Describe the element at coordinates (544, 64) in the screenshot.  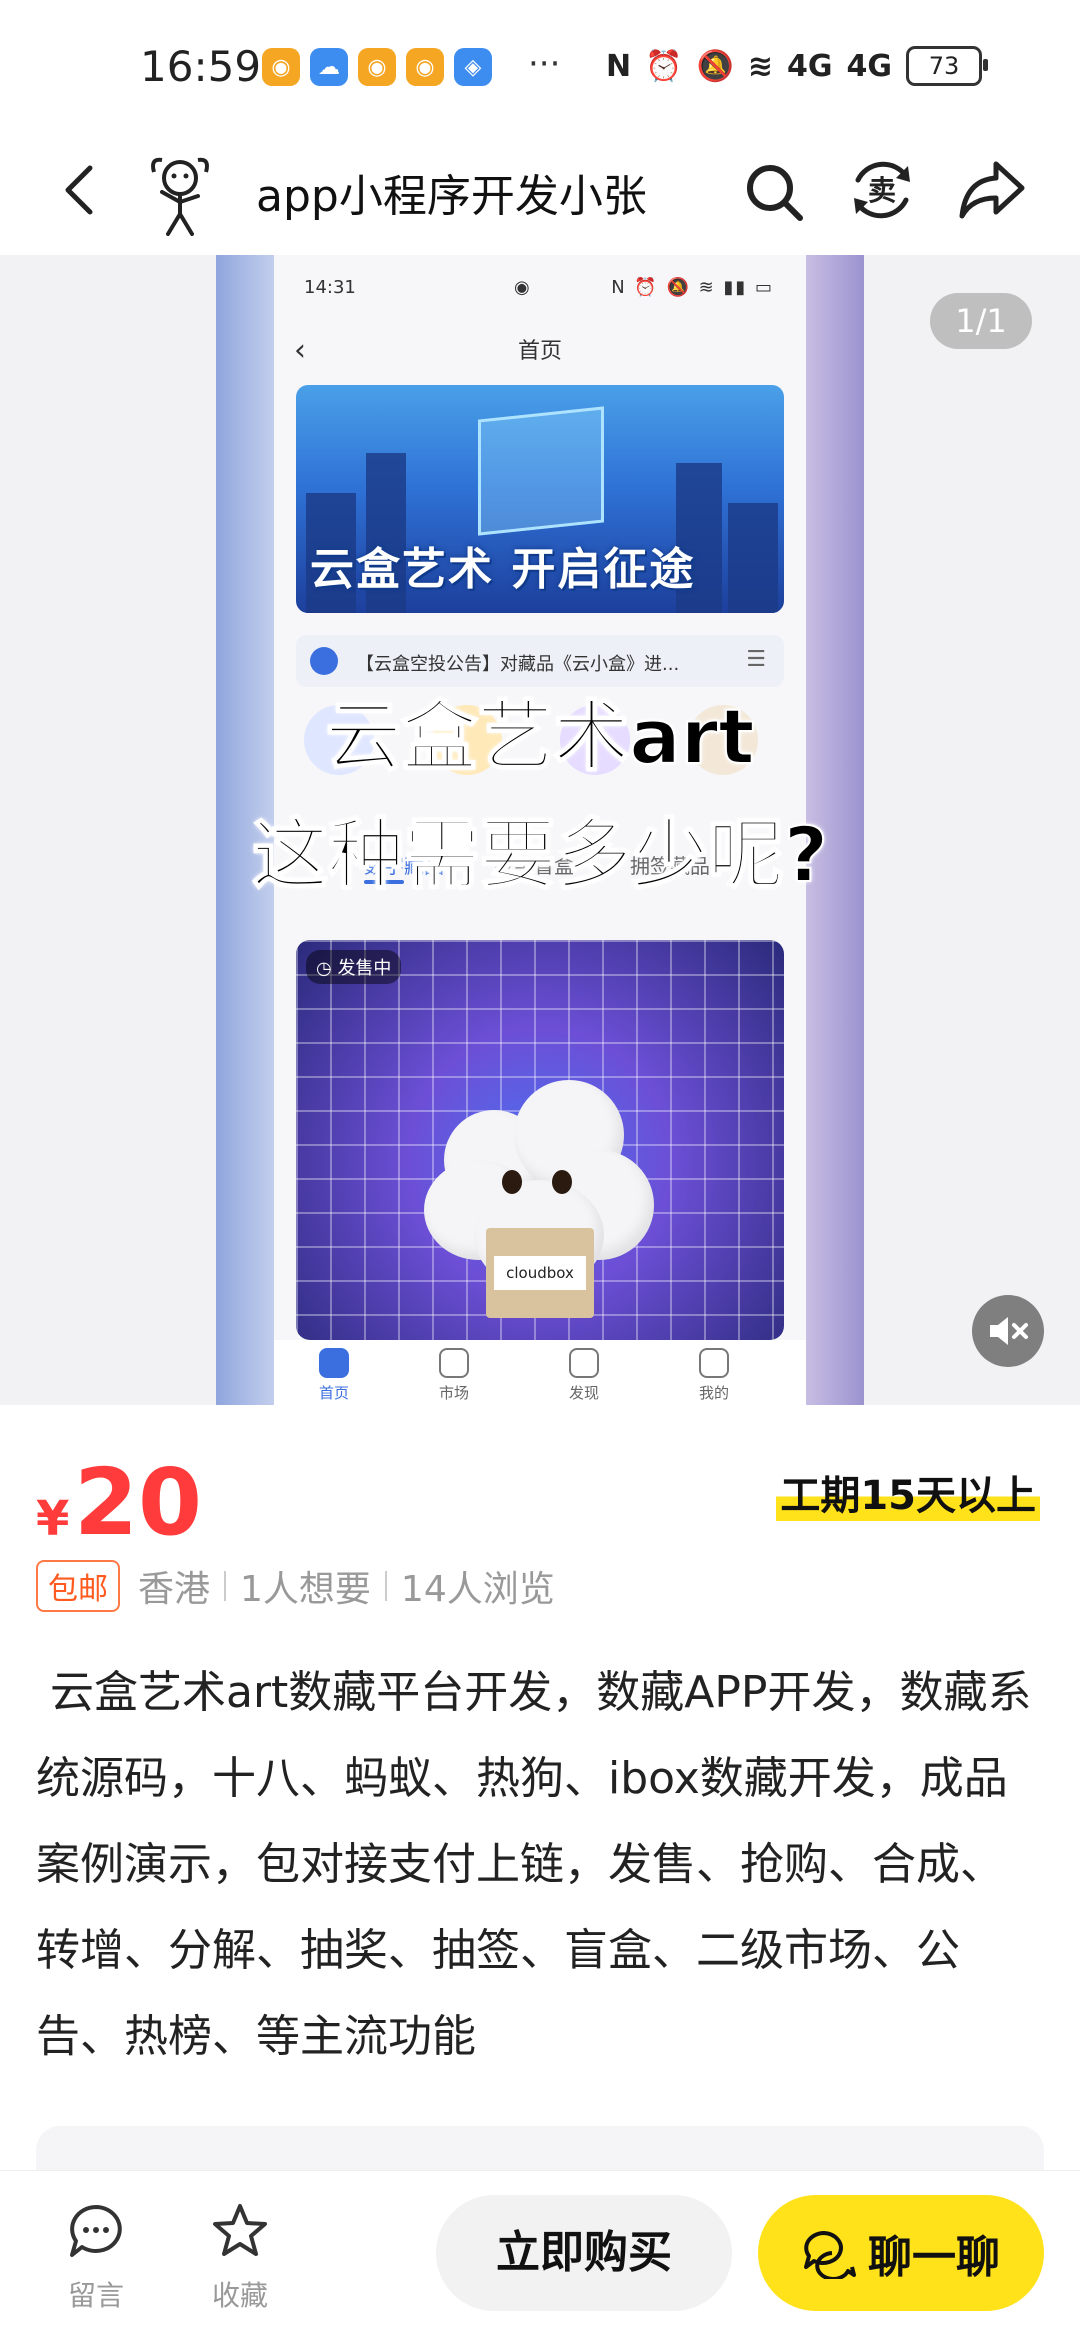
I see `more-notifications-icon: ···` at that location.